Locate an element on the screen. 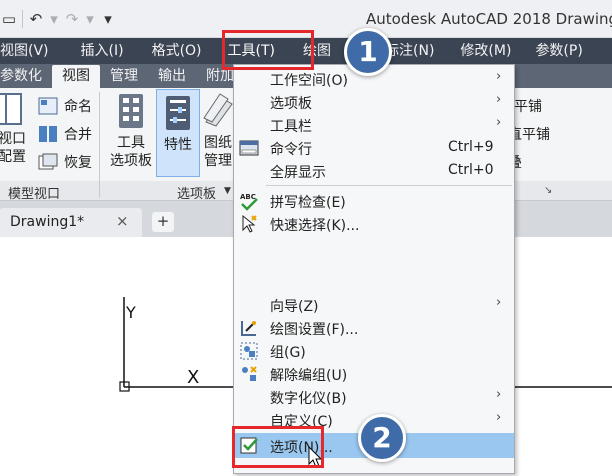 Image resolution: width=612 pixels, height=476 pixels. menu-item-shortcut: Ctrl+9 is located at coordinates (471, 147).